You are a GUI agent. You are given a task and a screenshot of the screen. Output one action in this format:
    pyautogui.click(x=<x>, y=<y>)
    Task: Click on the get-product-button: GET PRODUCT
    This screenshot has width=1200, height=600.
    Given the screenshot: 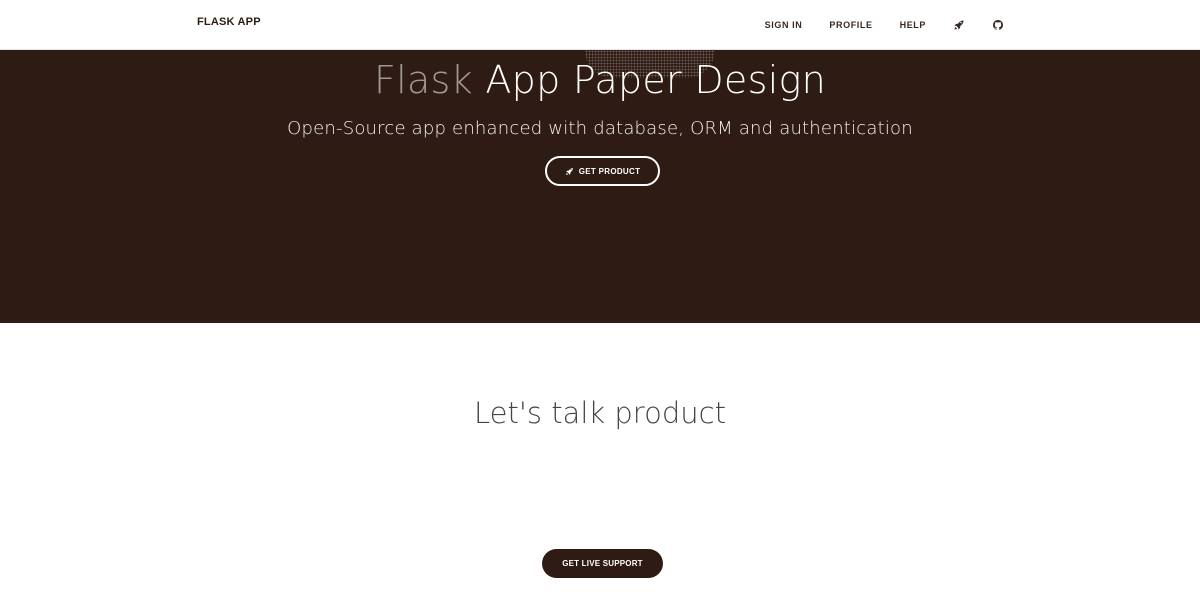 What is the action you would take?
    pyautogui.click(x=602, y=171)
    